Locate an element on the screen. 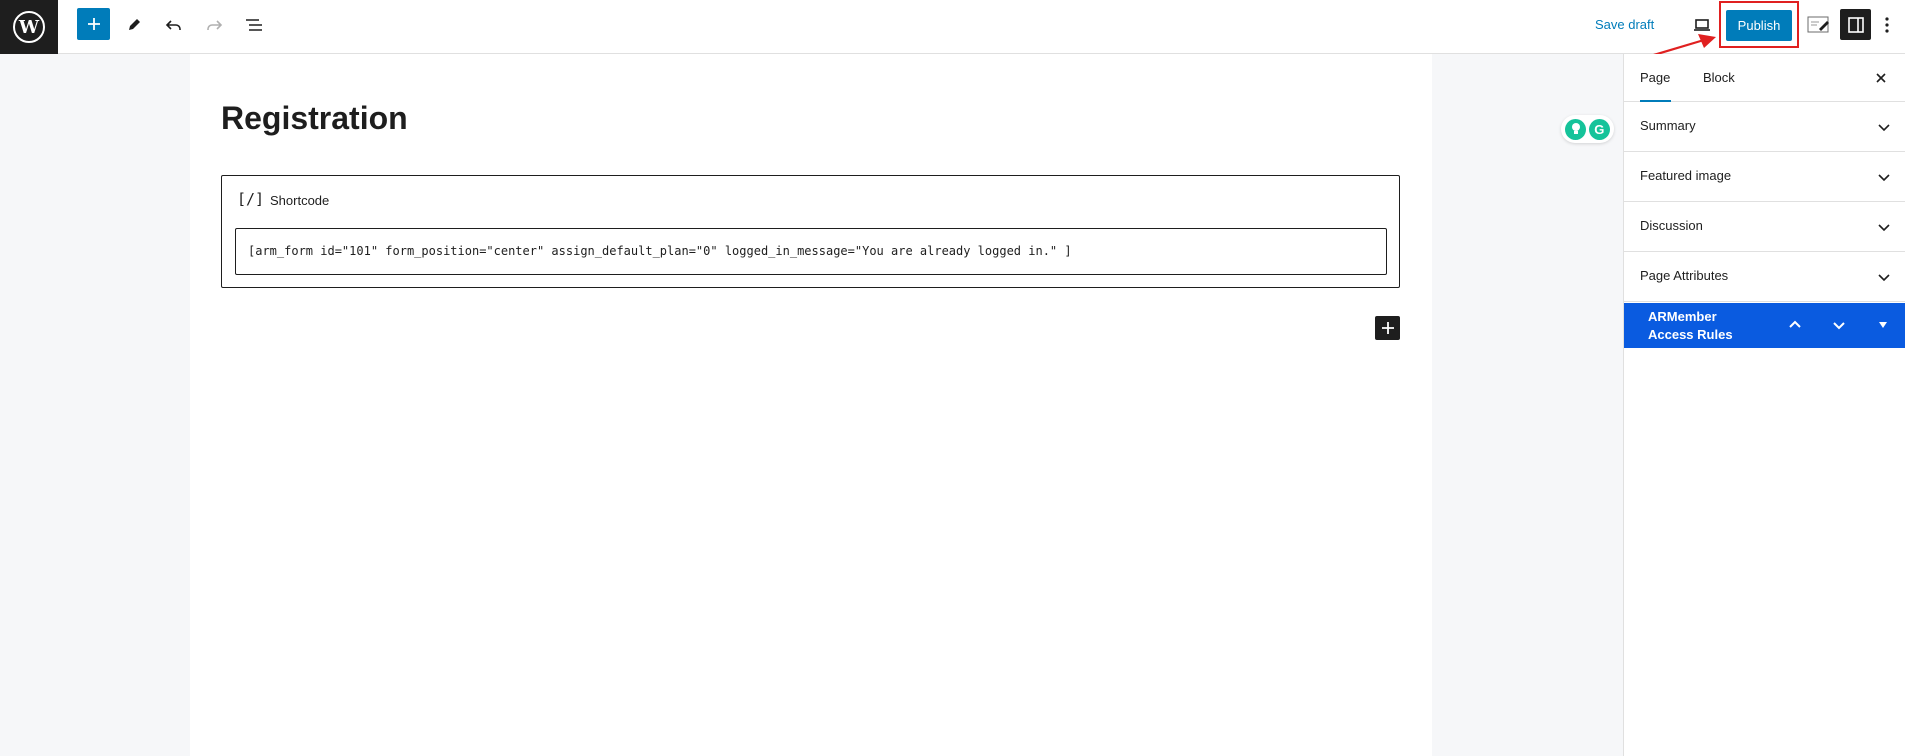 This screenshot has height=756, width=1905. panel-discussion: Discussion is located at coordinates (1764, 227).